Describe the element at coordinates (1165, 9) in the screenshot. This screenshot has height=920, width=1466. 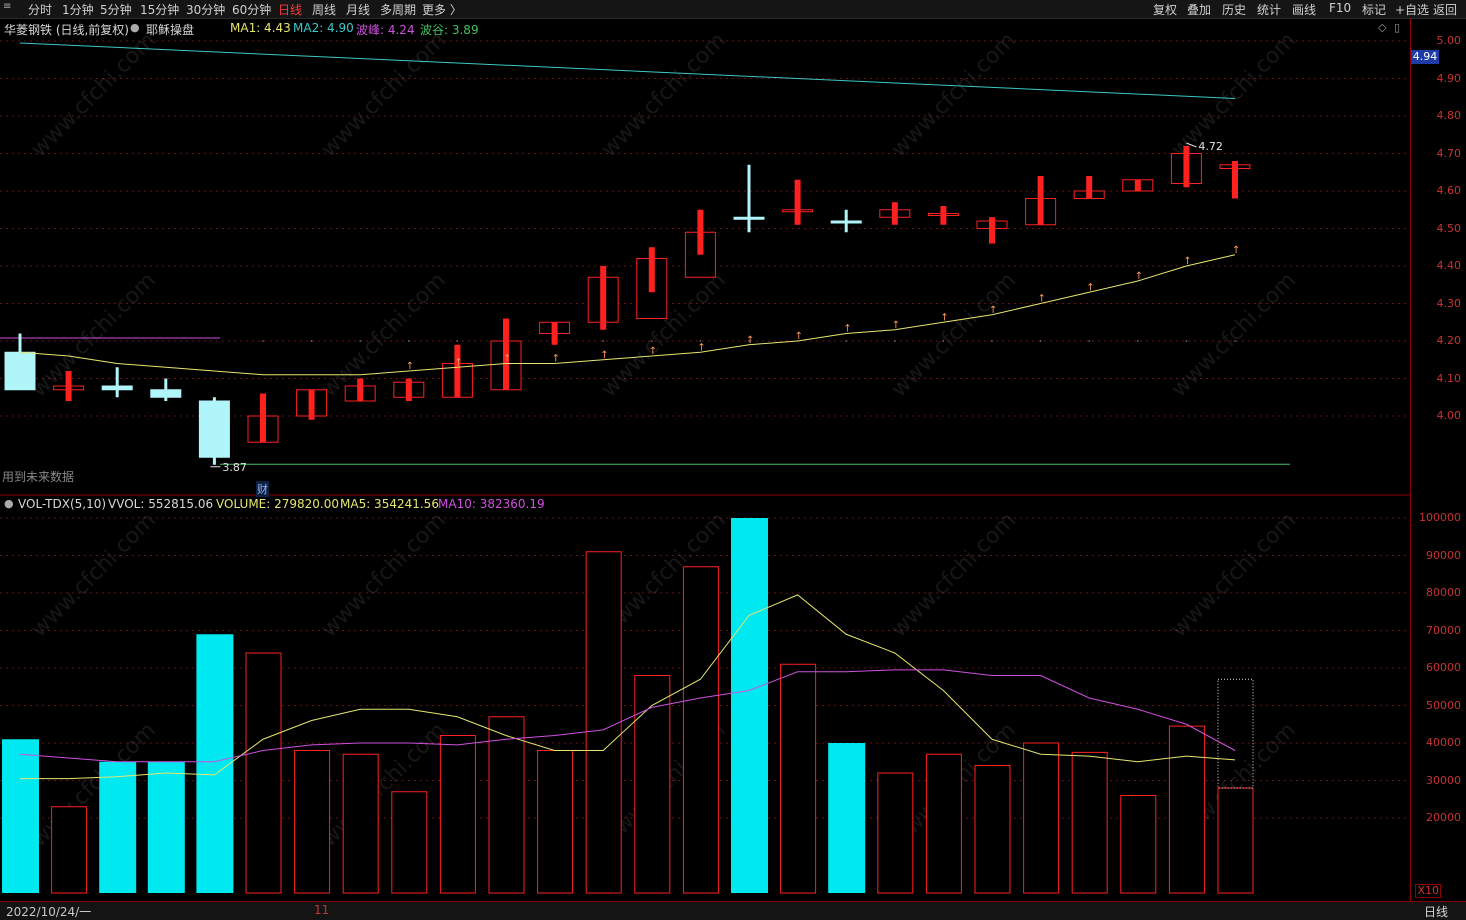
I see `tool-button-0: 复权` at that location.